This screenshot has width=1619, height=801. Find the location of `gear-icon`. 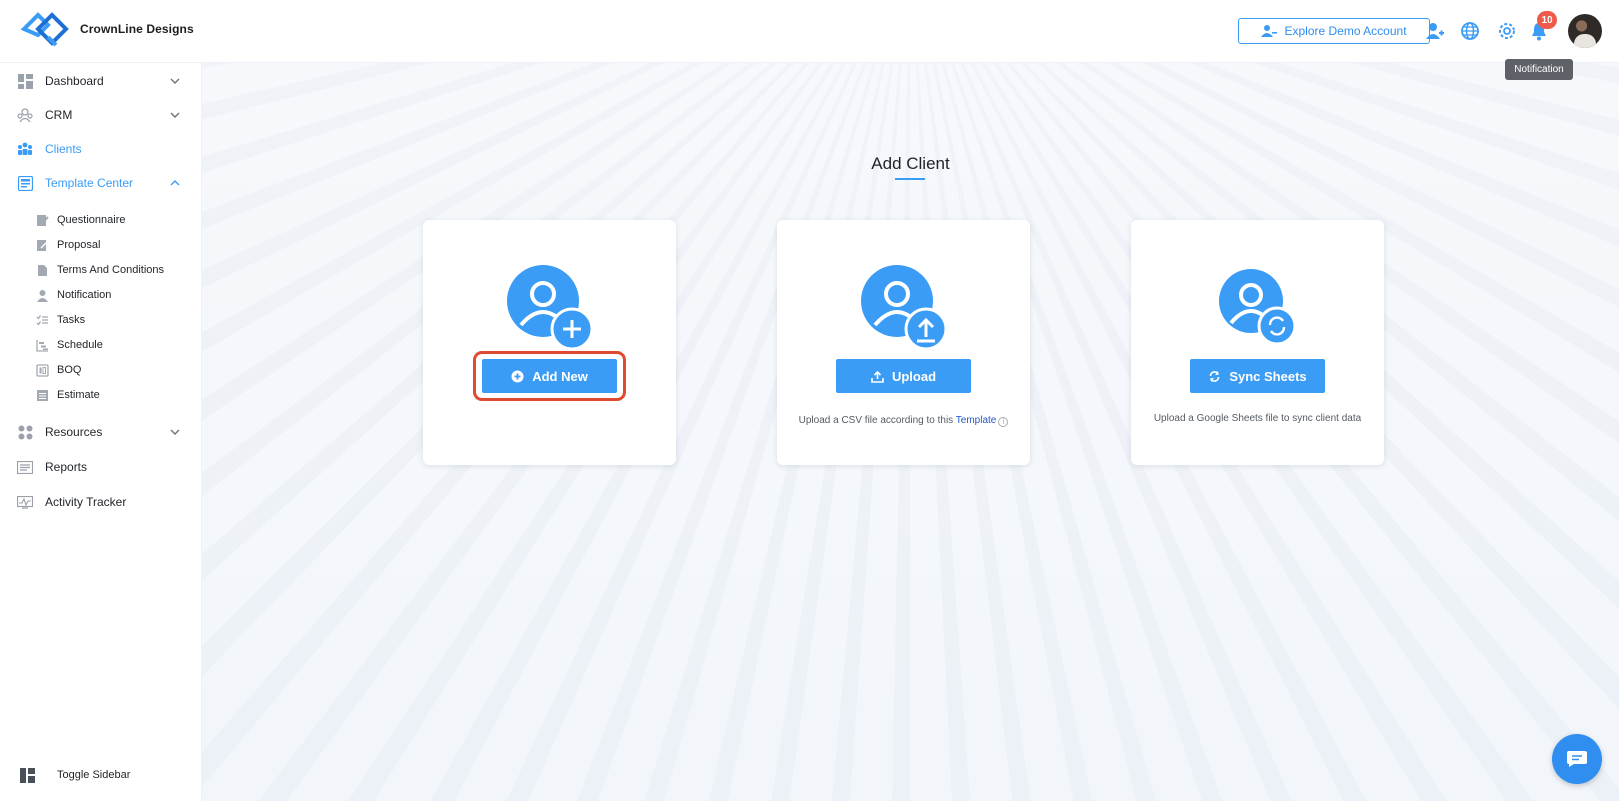

gear-icon is located at coordinates (1507, 31).